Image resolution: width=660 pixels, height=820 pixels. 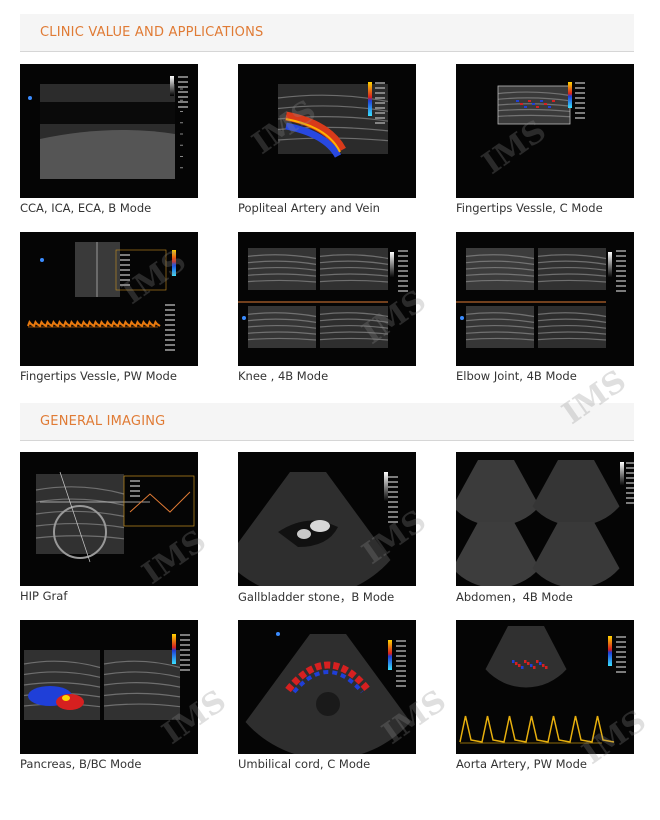 I want to click on image-caption: Elbow Joint, 4B Mode, so click(x=516, y=376).